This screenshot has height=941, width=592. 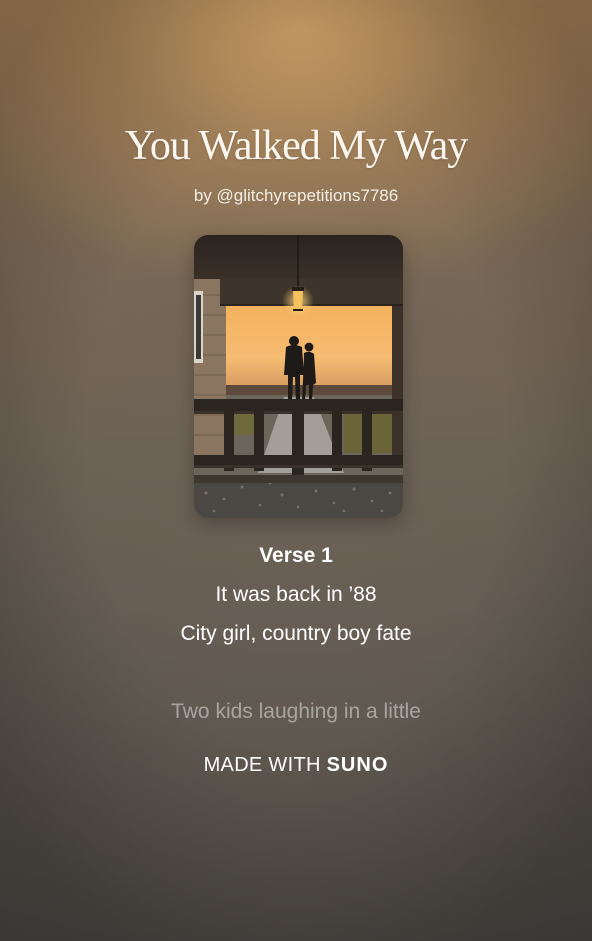 I want to click on upcoming-lyric-line: Two kids laughing in a little, so click(x=296, y=711).